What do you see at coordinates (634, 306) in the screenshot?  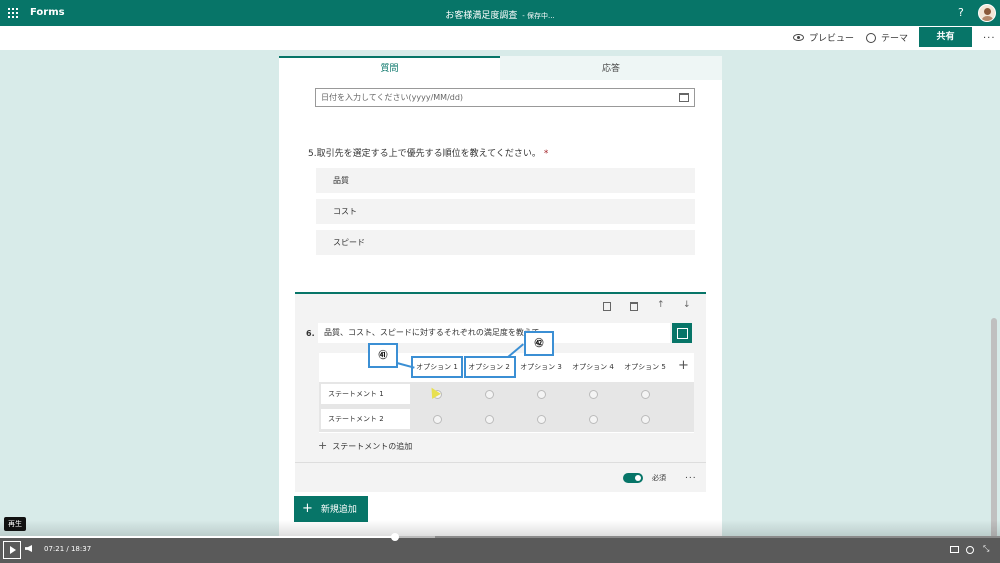 I see `delete-icon` at bounding box center [634, 306].